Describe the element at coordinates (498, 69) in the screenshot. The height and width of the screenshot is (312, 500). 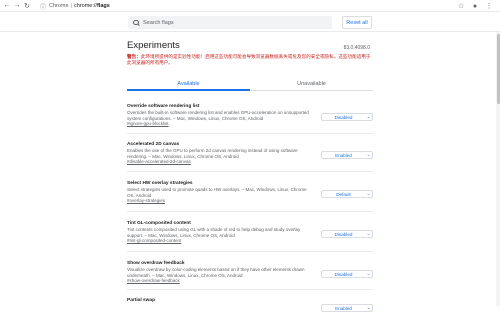
I see `scrollbar-thumb` at that location.